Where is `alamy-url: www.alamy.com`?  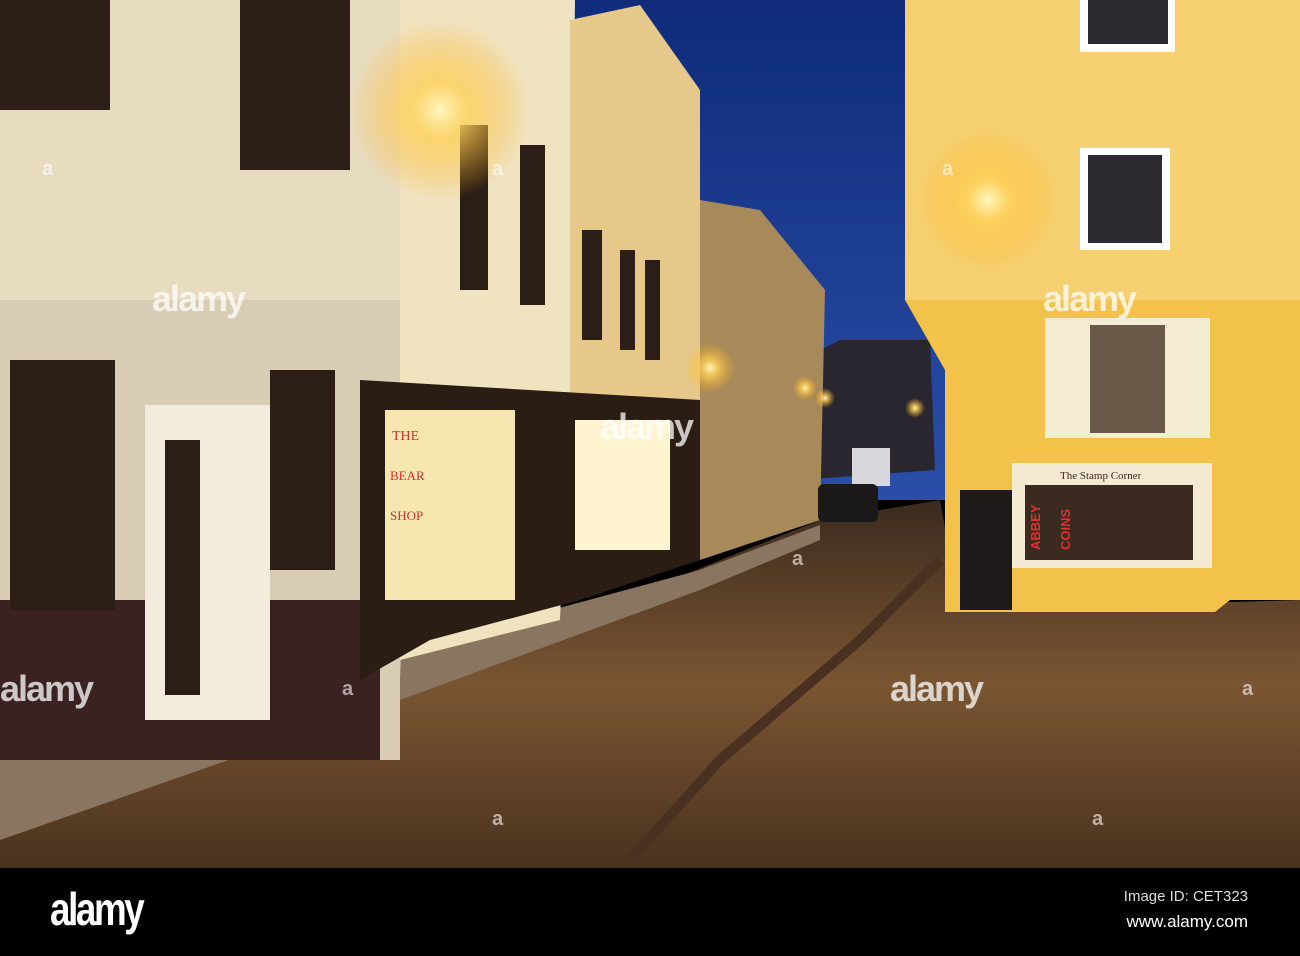 alamy-url: www.alamy.com is located at coordinates (1187, 922).